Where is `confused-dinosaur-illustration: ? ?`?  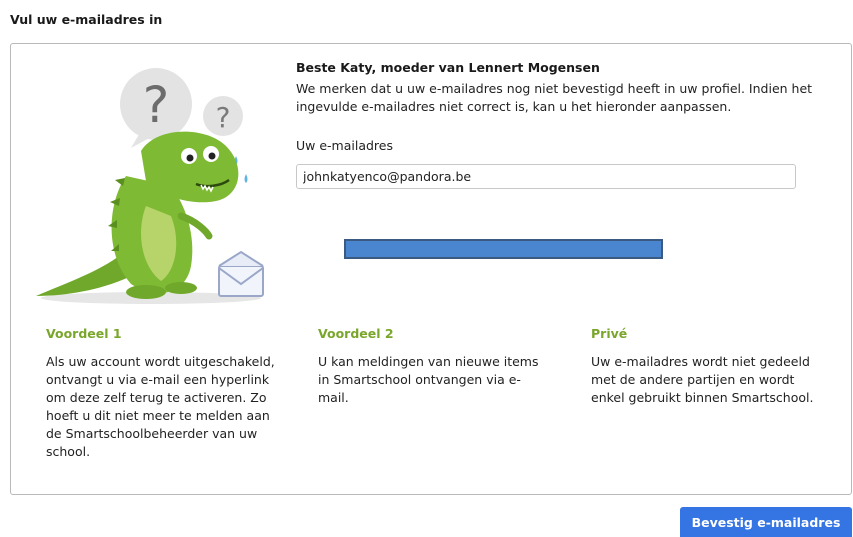
confused-dinosaur-illustration: ? ? is located at coordinates (150, 186).